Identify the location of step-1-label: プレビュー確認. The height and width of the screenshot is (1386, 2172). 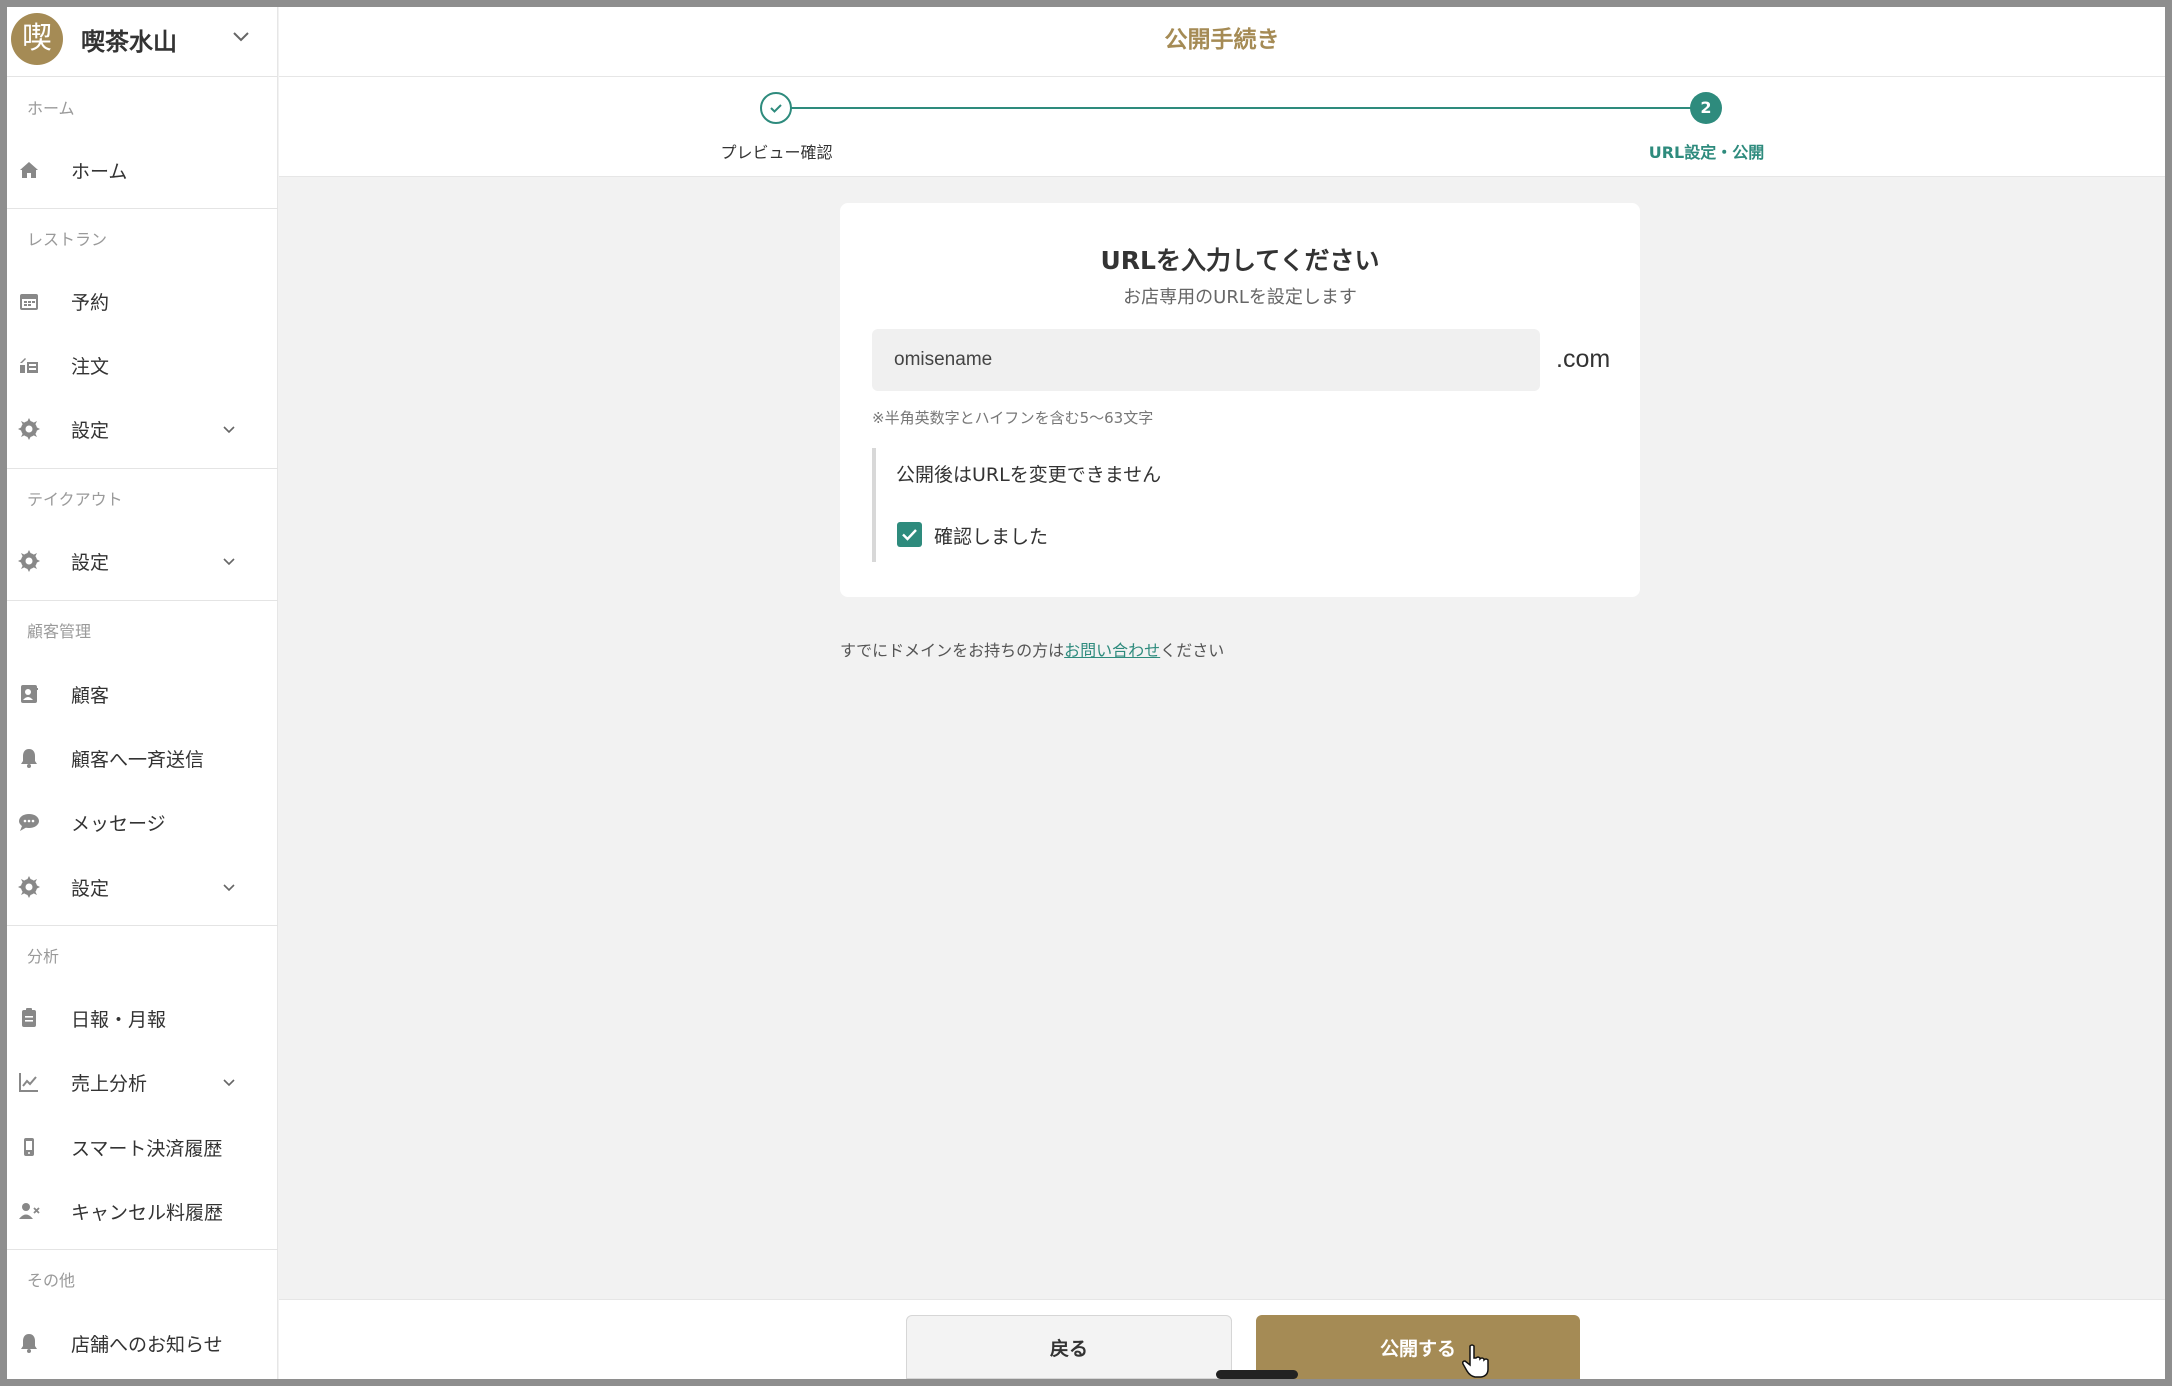
(776, 152).